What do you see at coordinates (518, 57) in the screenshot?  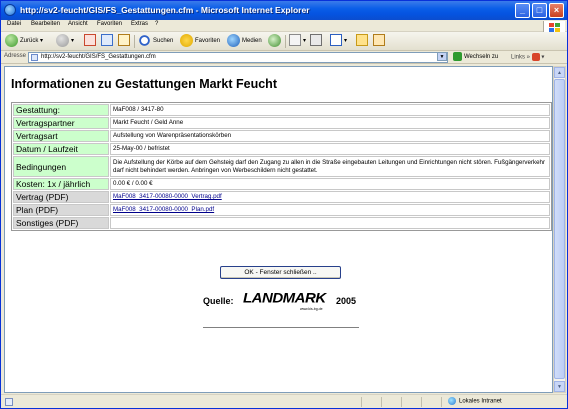 I see `links-label: Links` at bounding box center [518, 57].